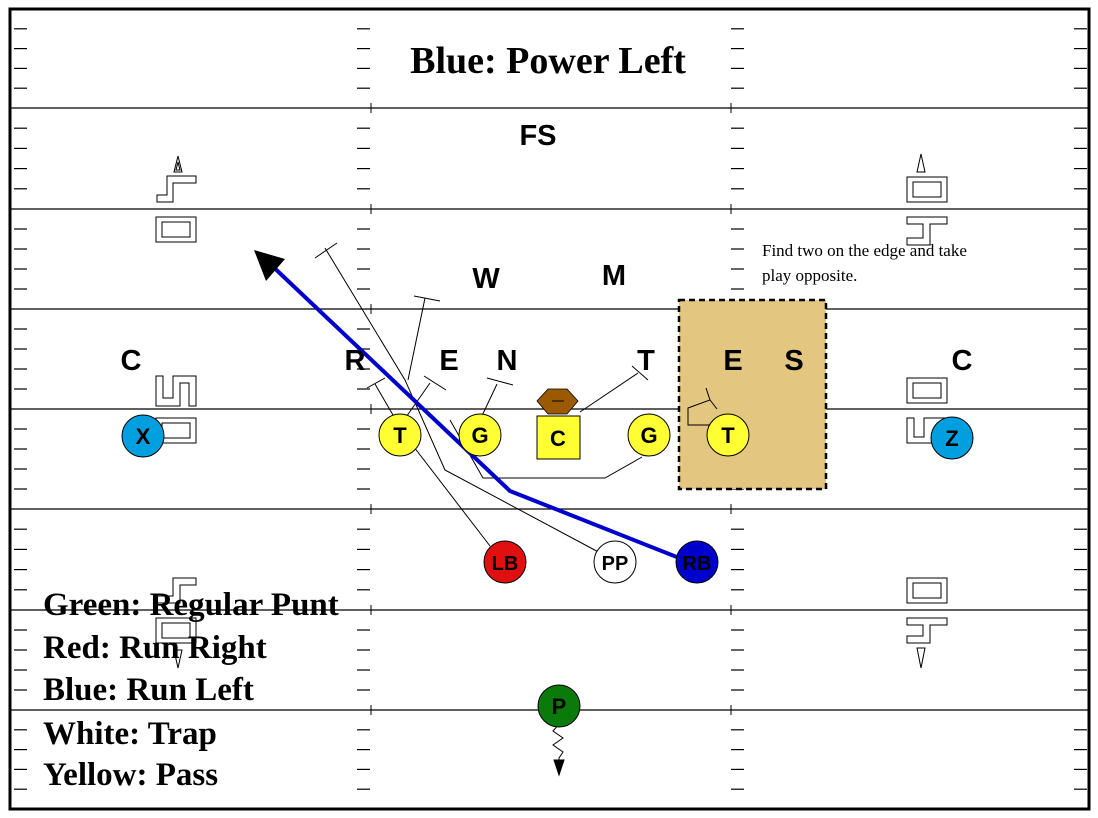  I want to click on player-lb: LB, so click(505, 562).